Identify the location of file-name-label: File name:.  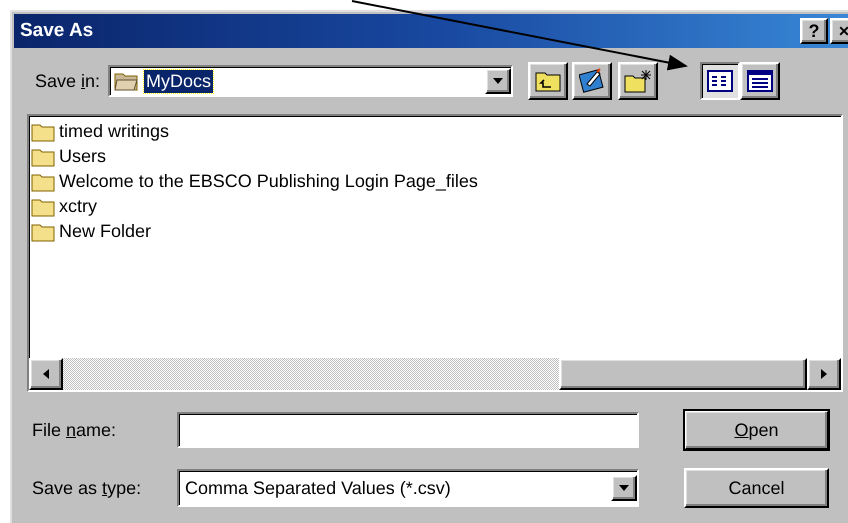
(75, 430).